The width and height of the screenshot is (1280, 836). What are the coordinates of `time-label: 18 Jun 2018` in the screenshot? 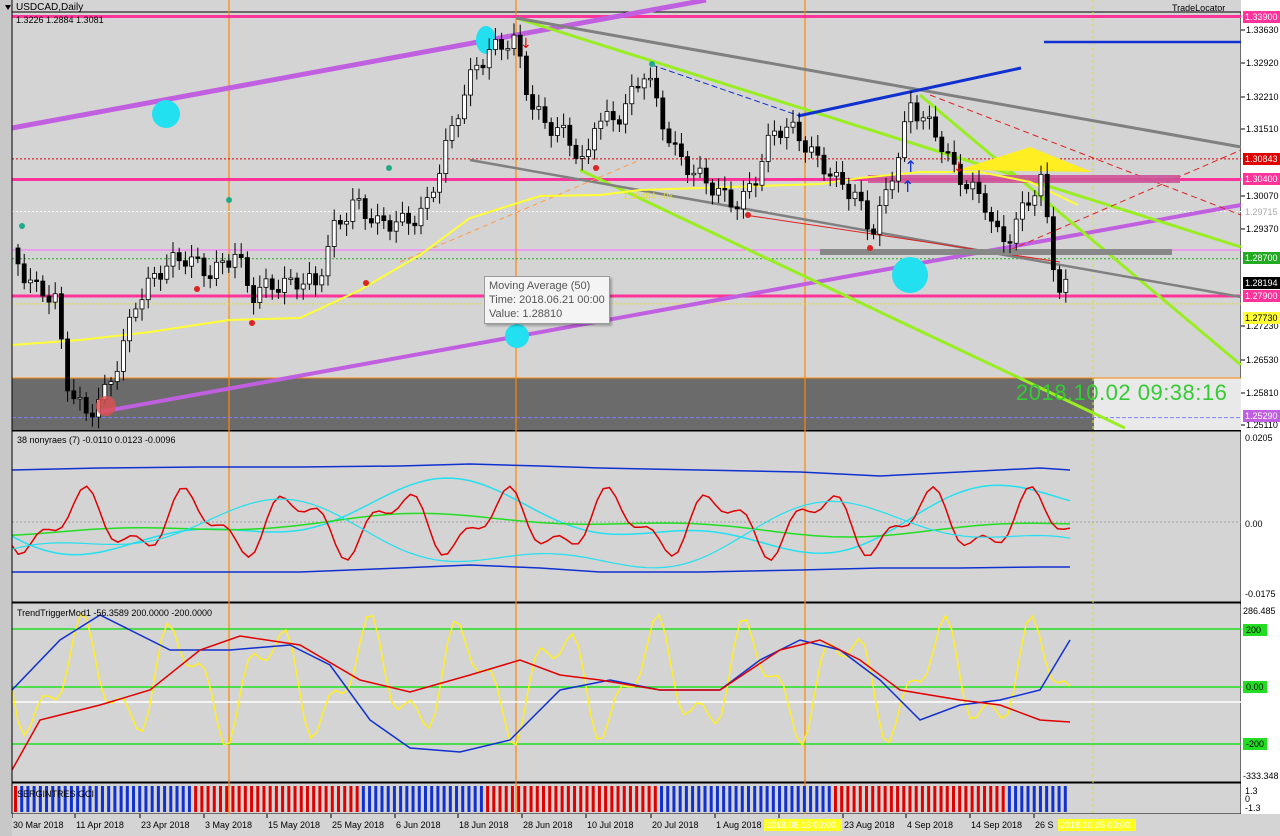 It's located at (484, 825).